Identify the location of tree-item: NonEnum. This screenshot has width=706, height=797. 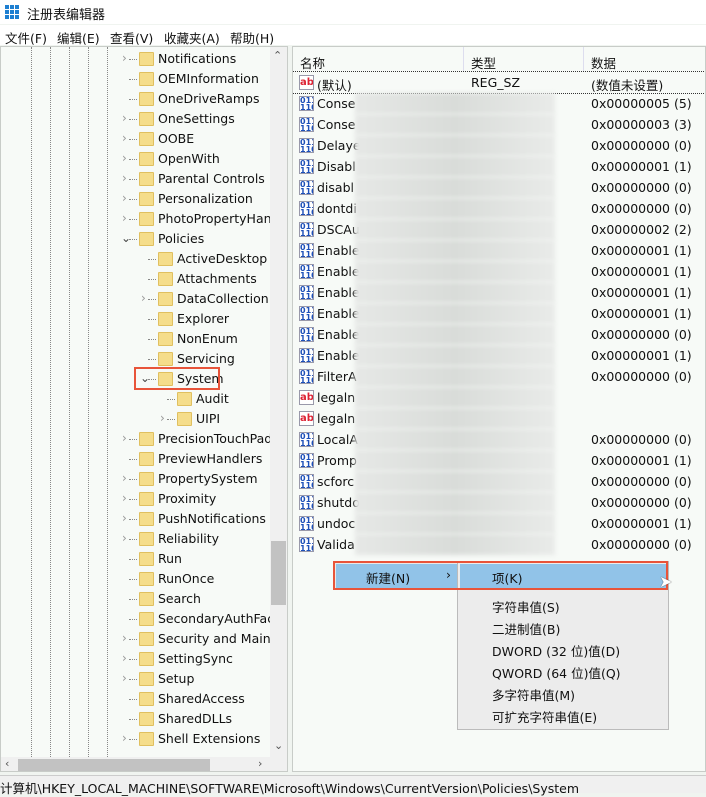
(135, 339).